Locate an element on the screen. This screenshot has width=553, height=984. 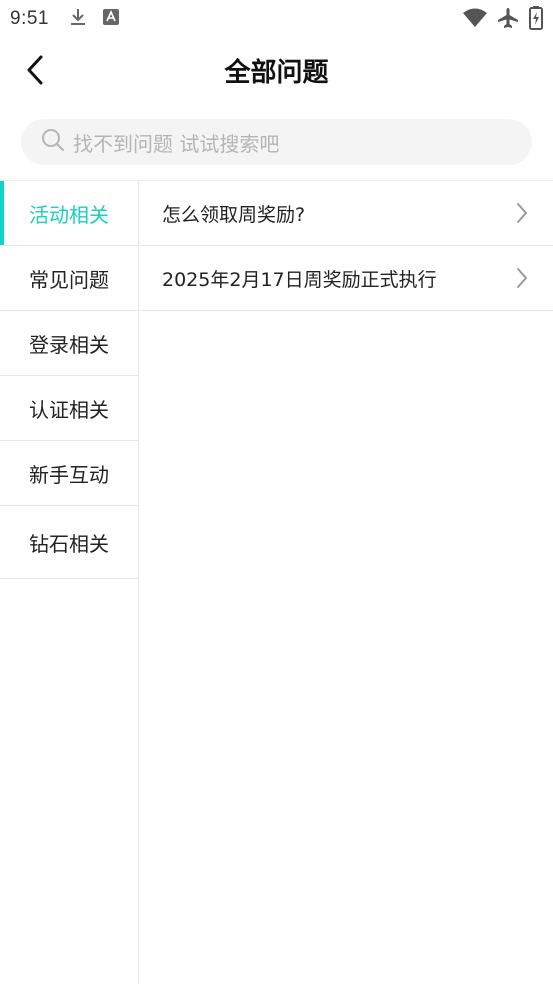
airplane-mode-icon is located at coordinates (508, 20).